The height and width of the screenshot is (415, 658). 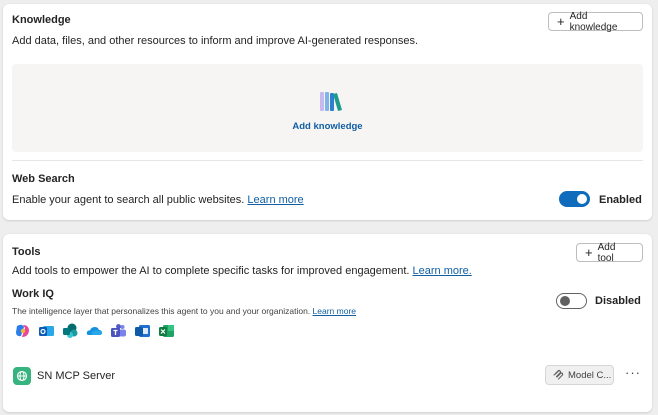 I want to click on web-search-toggle, so click(x=574, y=199).